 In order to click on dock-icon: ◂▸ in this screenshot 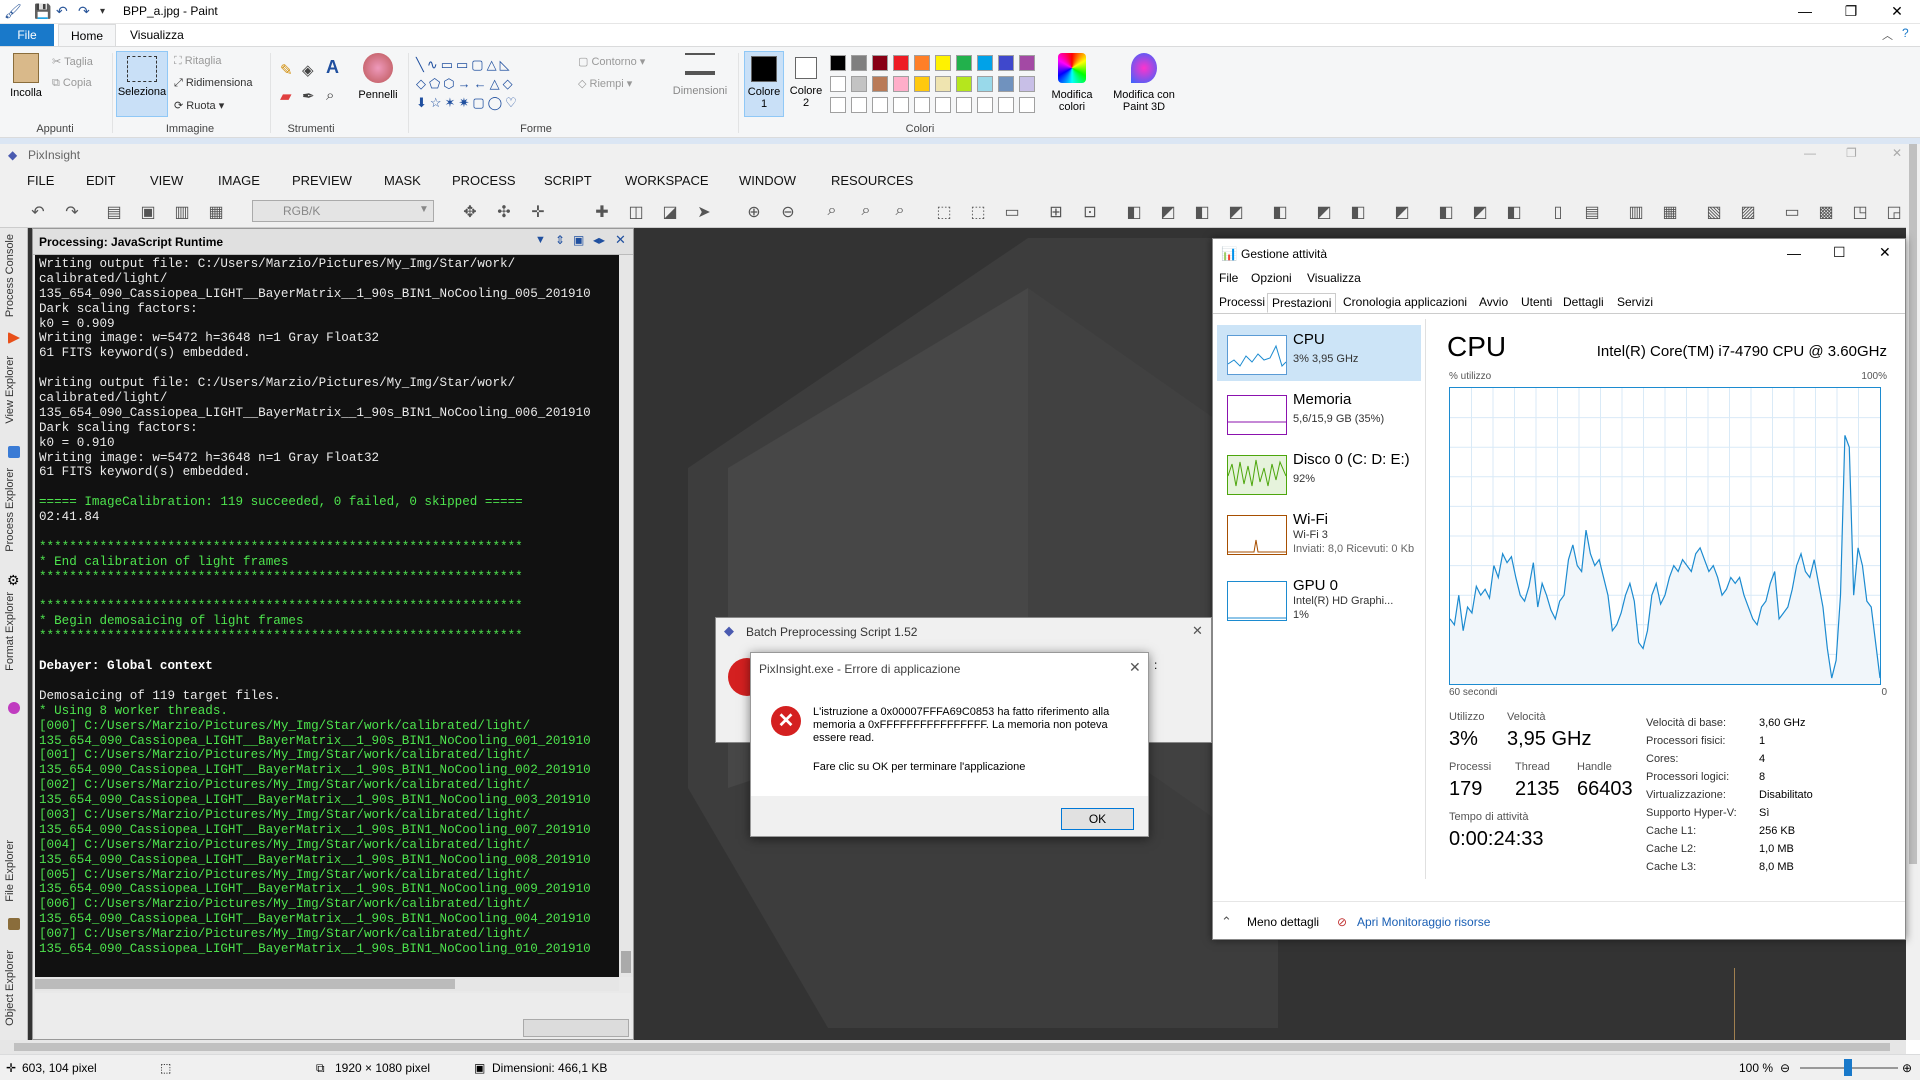, I will do `click(599, 240)`.